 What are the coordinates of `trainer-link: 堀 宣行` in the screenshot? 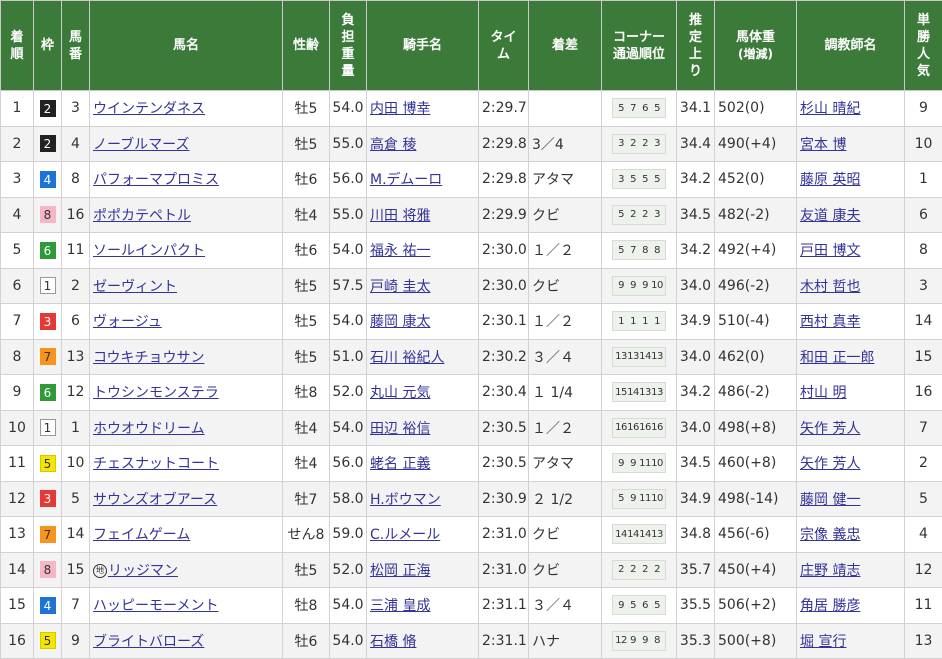 It's located at (823, 642).